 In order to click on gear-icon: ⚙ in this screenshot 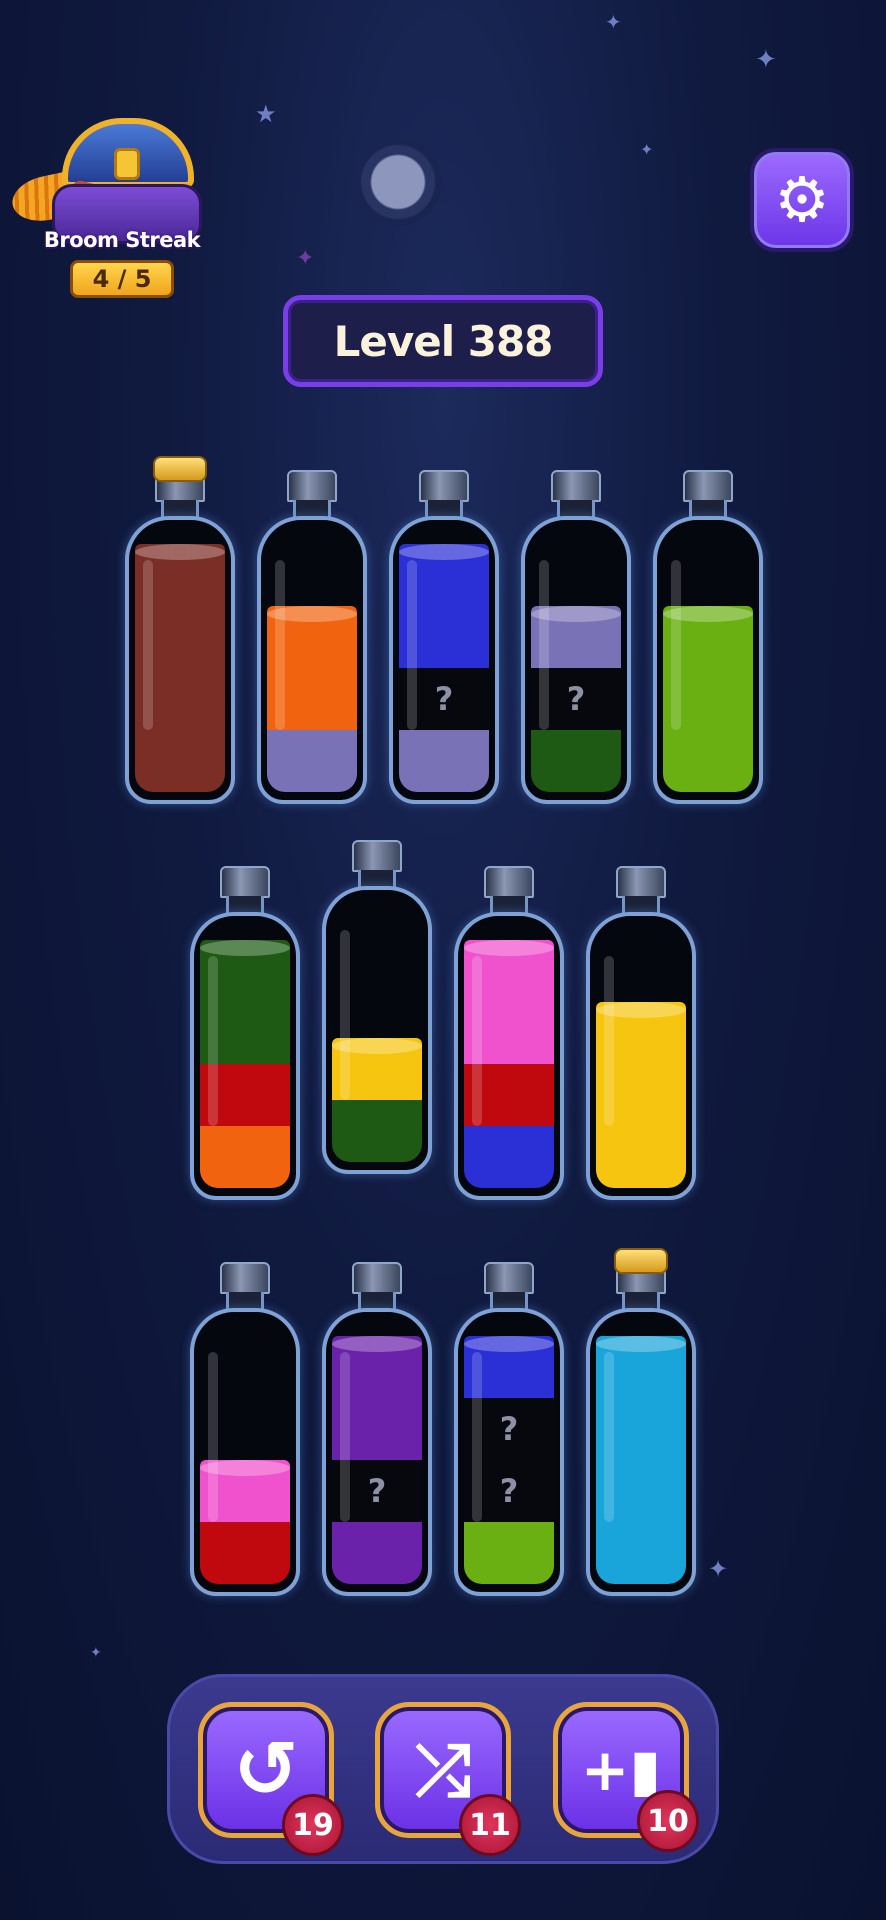, I will do `click(802, 199)`.